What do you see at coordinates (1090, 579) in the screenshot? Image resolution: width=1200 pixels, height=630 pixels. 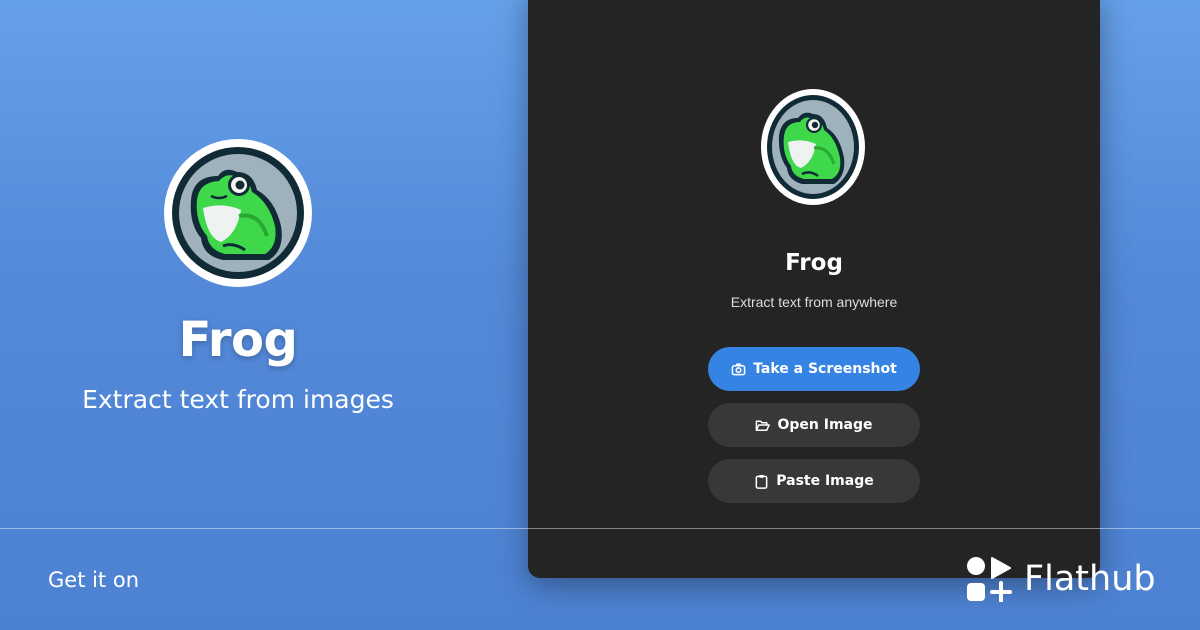 I see `flathub-label: Flathub` at bounding box center [1090, 579].